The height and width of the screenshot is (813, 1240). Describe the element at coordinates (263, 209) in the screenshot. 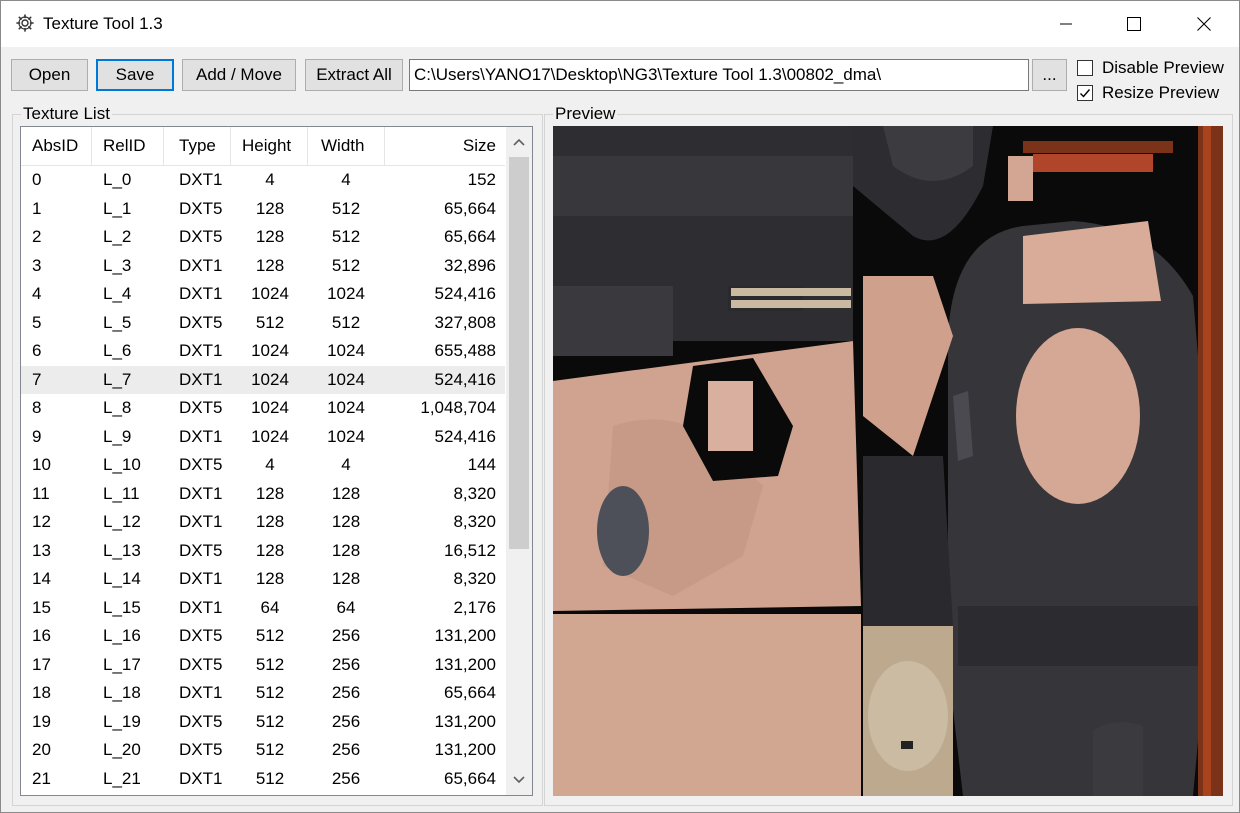

I see `table-row: 1 L_1 DXT5 128 512 65,664` at that location.